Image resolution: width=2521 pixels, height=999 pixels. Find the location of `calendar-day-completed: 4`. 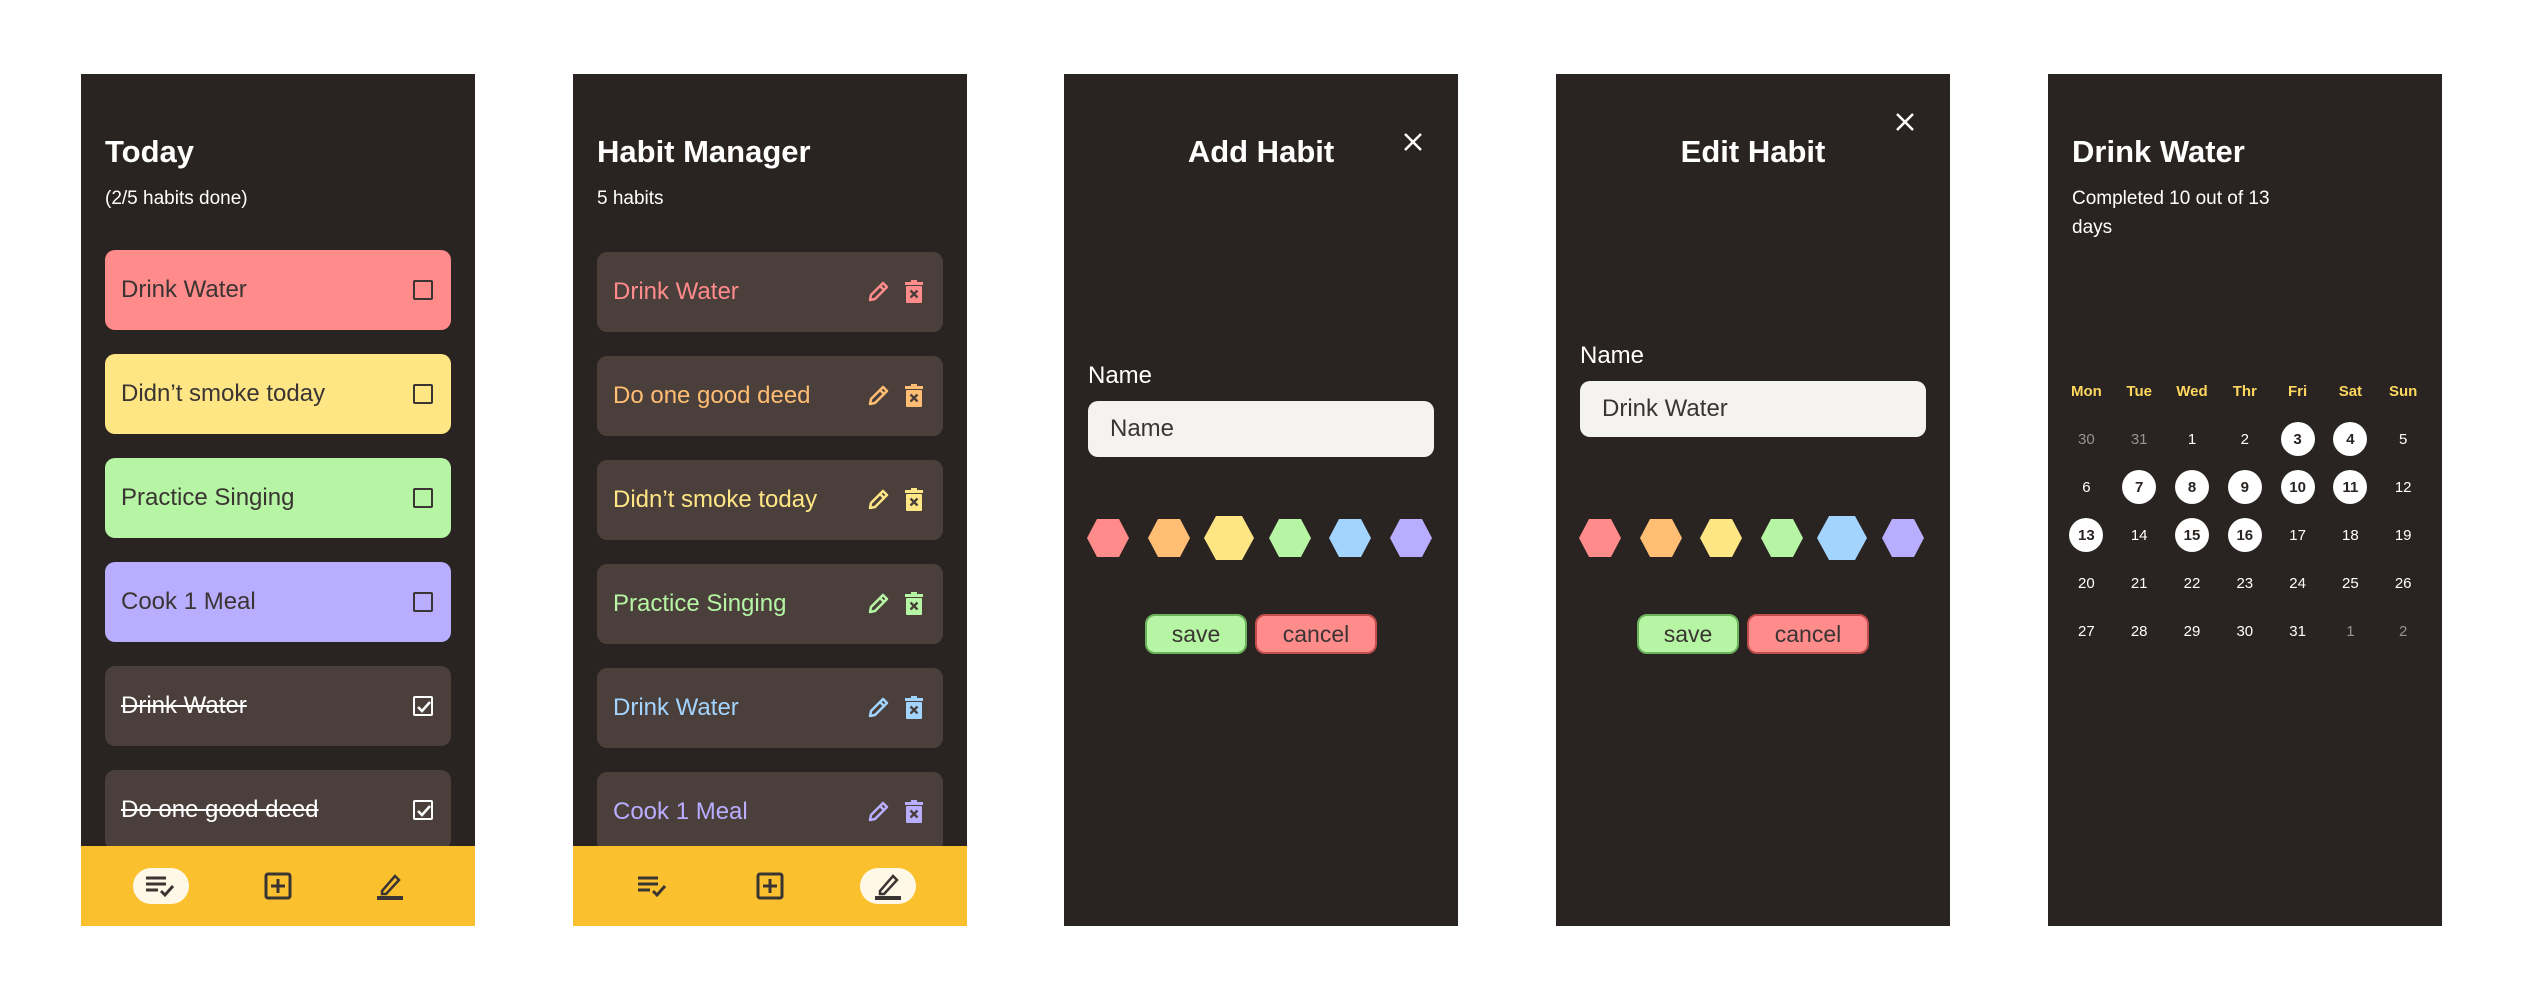

calendar-day-completed: 4 is located at coordinates (2350, 439).